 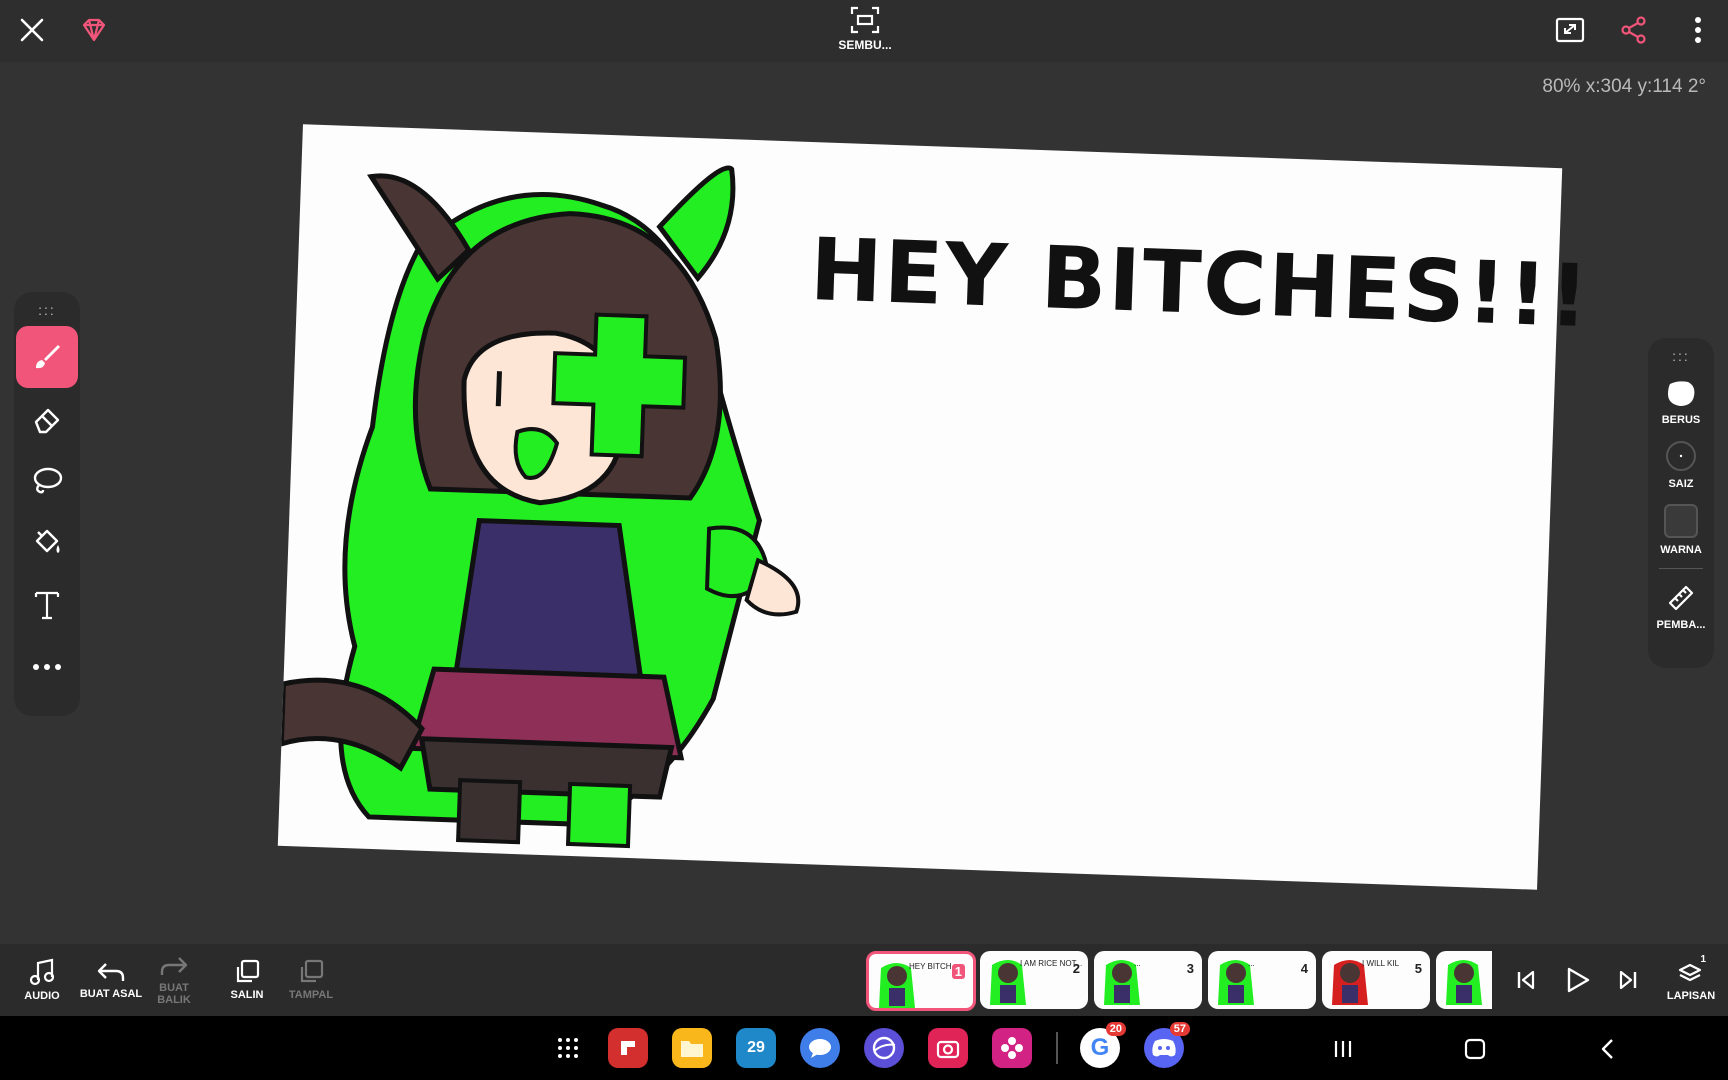 What do you see at coordinates (865, 20) in the screenshot?
I see `frame-fit-icon` at bounding box center [865, 20].